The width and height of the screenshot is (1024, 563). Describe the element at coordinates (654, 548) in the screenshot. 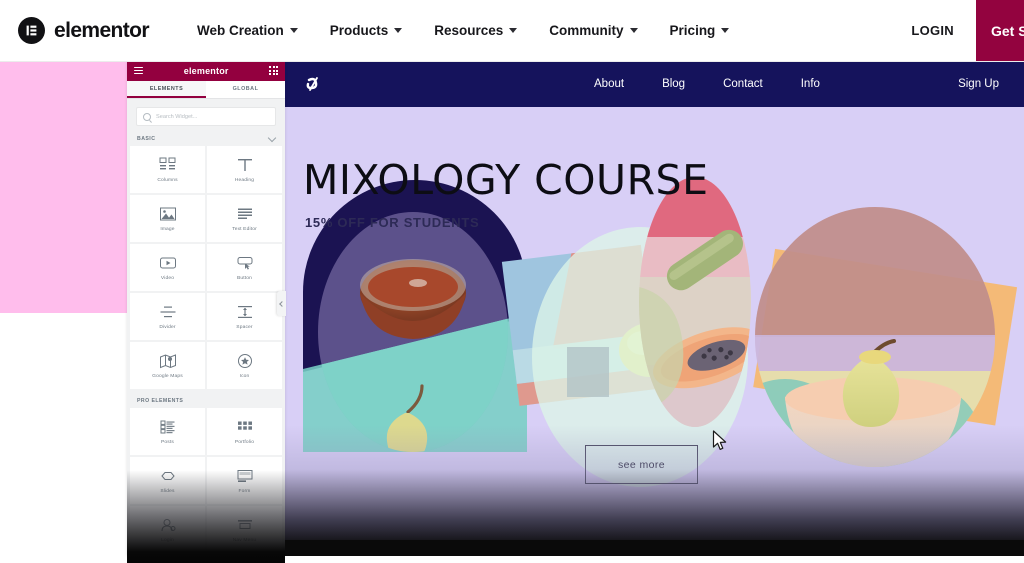

I see `preview-bottom-bar` at that location.